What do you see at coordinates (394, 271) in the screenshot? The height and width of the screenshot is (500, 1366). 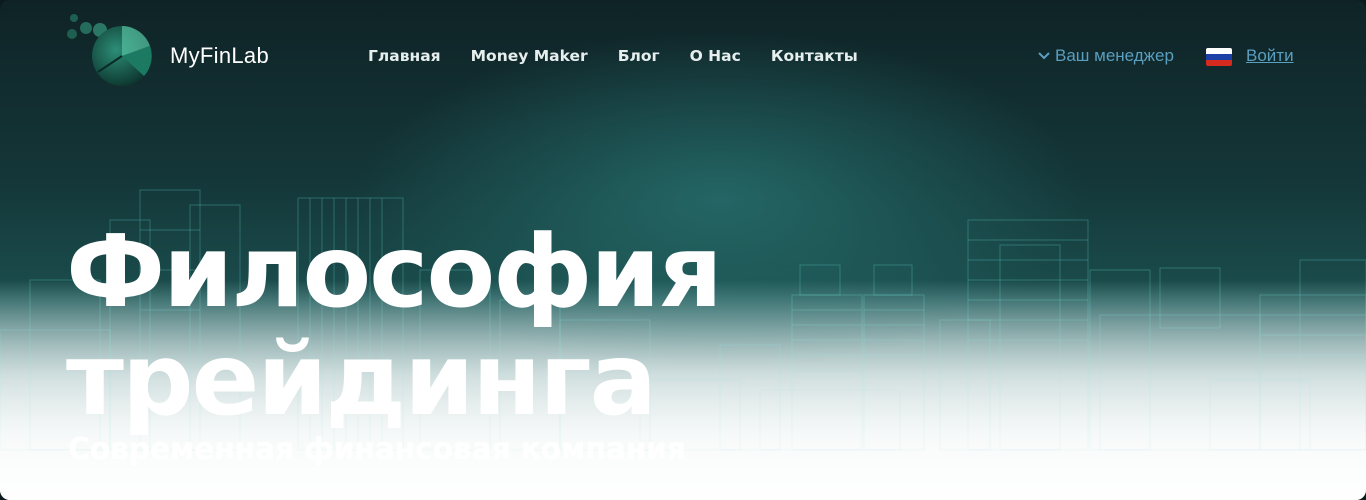 I see `hero-title-line1: Философия` at bounding box center [394, 271].